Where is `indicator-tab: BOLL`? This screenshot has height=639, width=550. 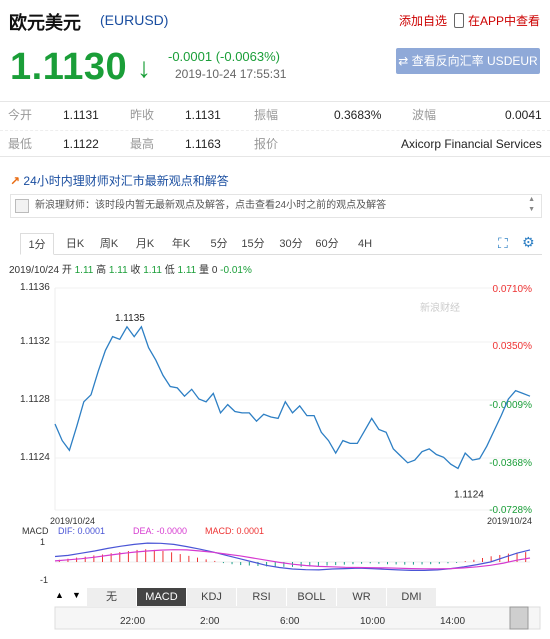
indicator-tab: BOLL is located at coordinates (312, 597).